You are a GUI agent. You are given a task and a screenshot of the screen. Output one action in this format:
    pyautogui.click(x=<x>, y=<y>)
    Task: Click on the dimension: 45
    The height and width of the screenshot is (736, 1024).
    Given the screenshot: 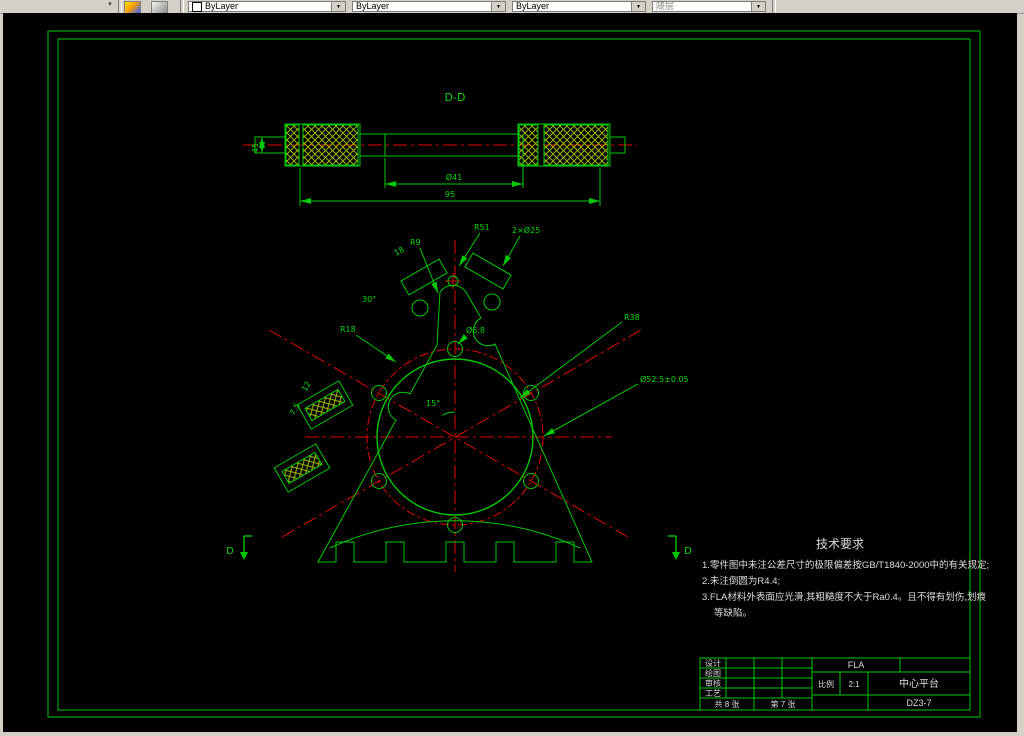 What is the action you would take?
    pyautogui.click(x=258, y=145)
    